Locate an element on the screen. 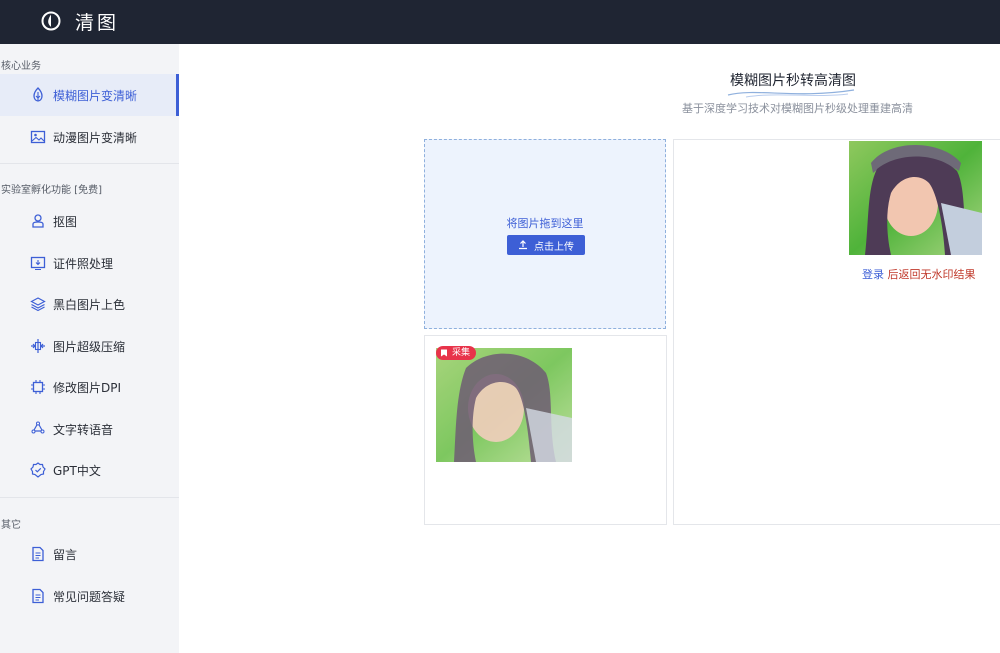 This screenshot has height=653, width=1000. page-subtitle: 基于深度学习技术对模糊图片秒级处理重建高清 is located at coordinates (797, 108).